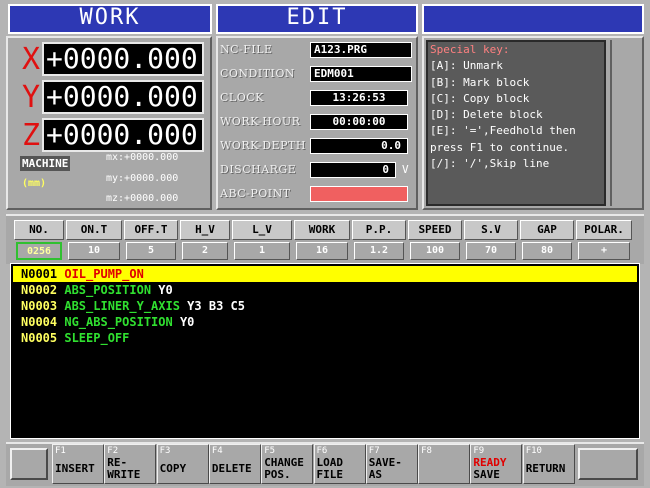 The image size is (650, 488). Describe the element at coordinates (110, 19) in the screenshot. I see `work-title: WORK` at that location.